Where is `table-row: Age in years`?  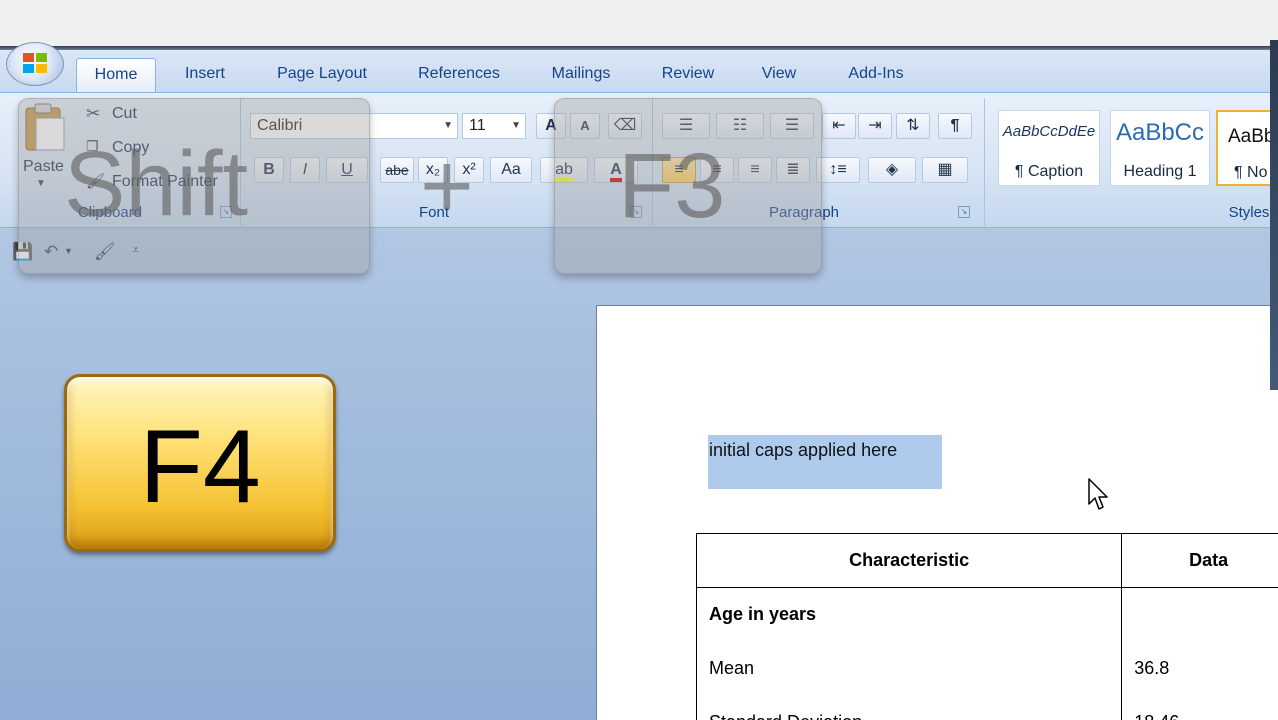 table-row: Age in years is located at coordinates (986, 614).